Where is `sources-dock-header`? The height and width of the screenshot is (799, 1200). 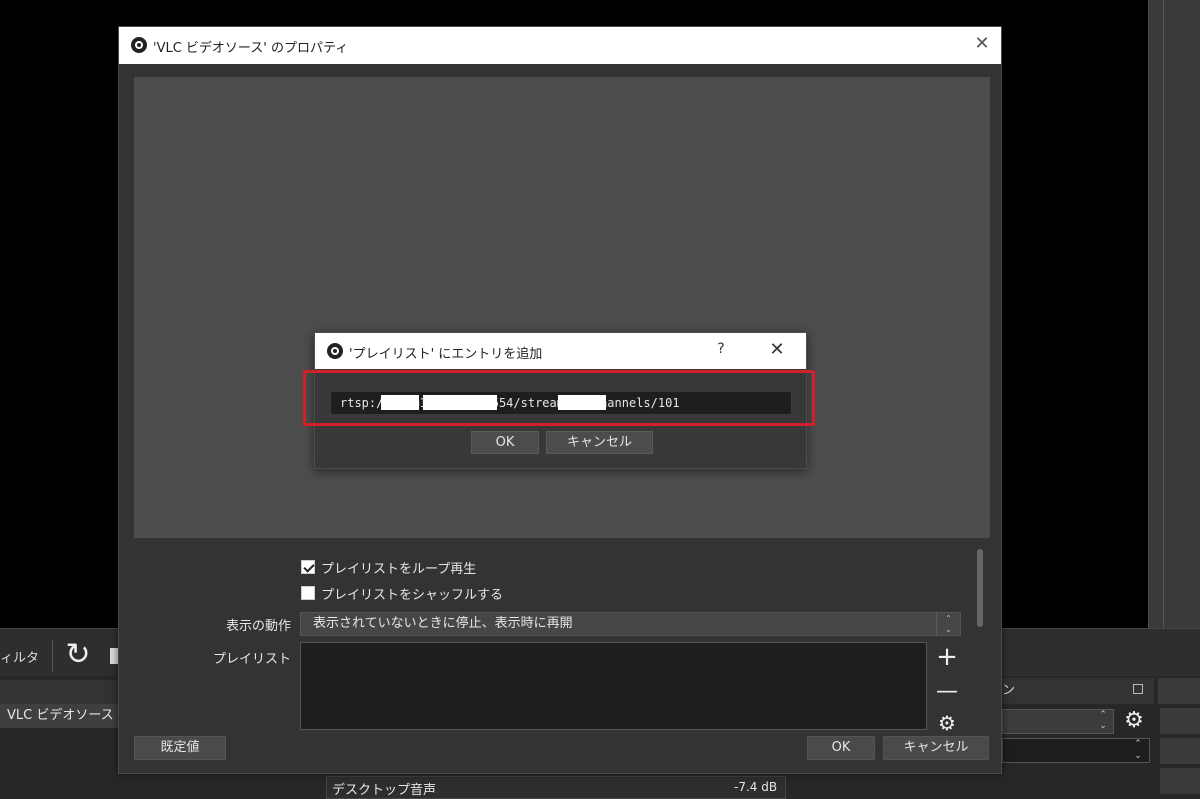 sources-dock-header is located at coordinates (60, 692).